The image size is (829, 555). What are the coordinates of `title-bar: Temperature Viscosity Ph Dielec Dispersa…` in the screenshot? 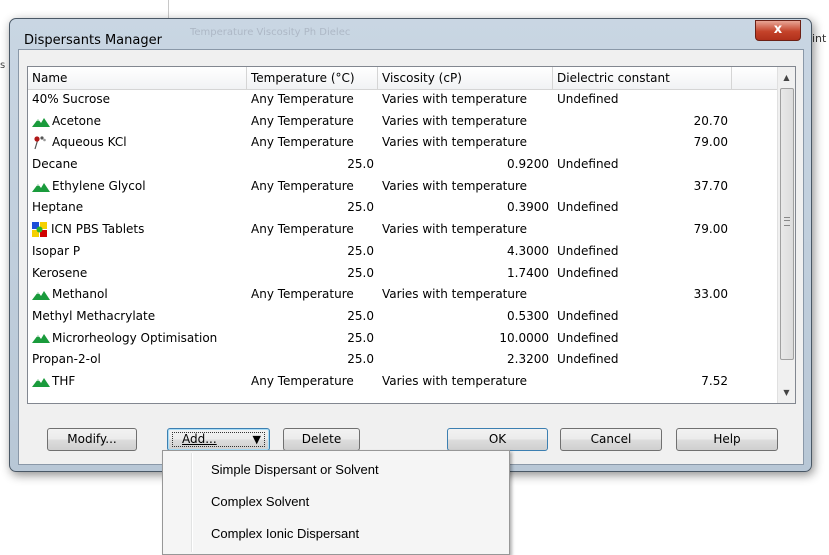 It's located at (410, 34).